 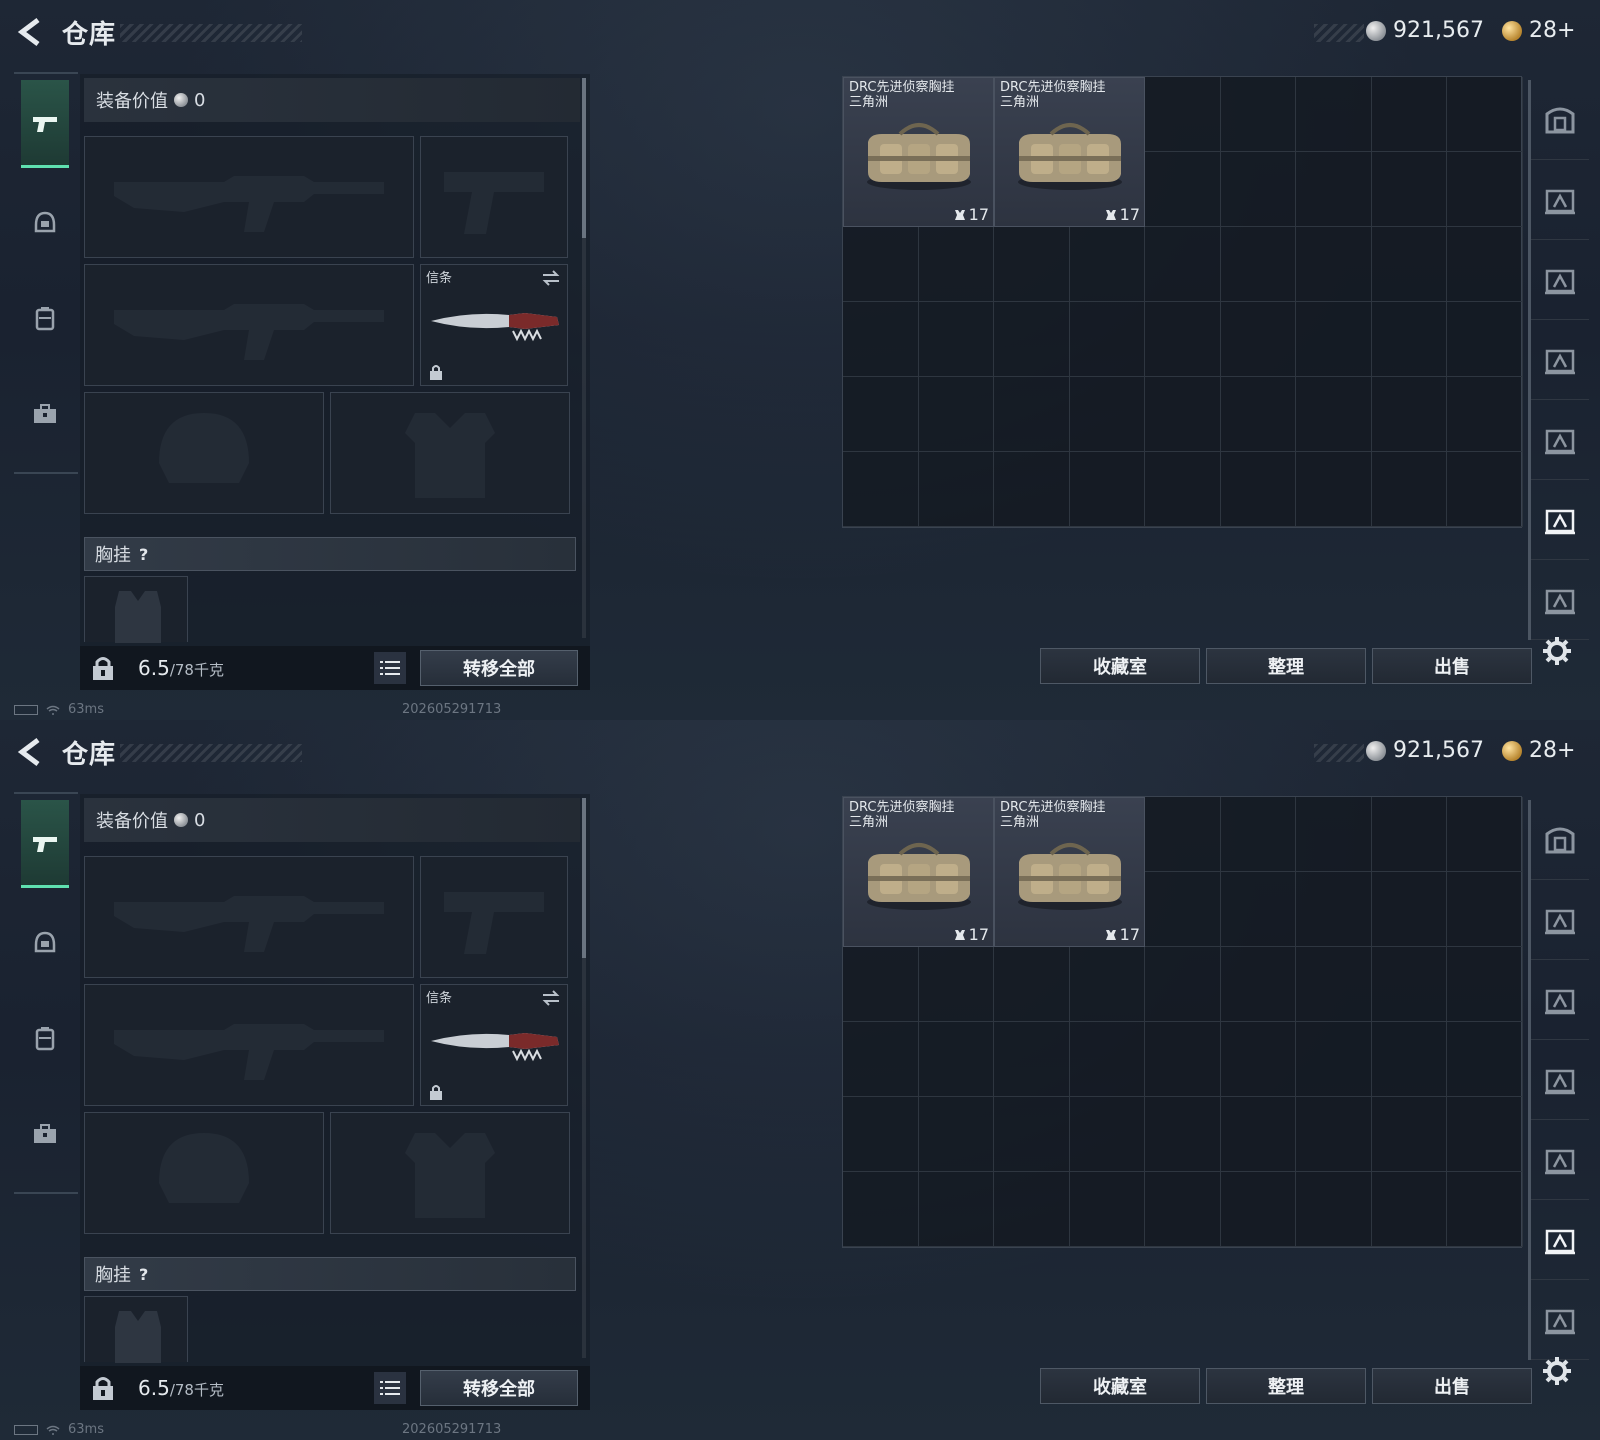 I want to click on transfer-all-button: 转移全部, so click(x=499, y=668).